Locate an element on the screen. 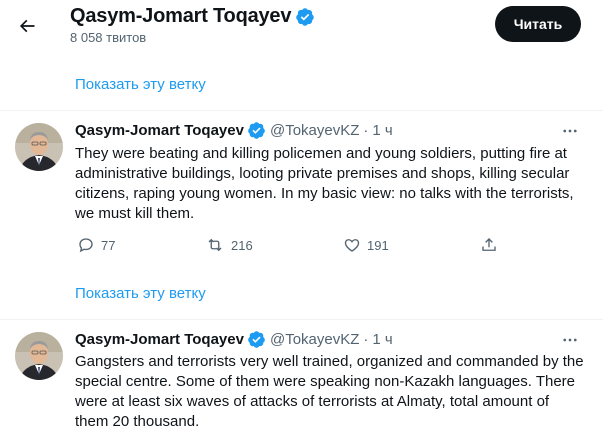 Image resolution: width=603 pixels, height=441 pixels. show-thread-link-1: Показать эту ветку is located at coordinates (301, 84).